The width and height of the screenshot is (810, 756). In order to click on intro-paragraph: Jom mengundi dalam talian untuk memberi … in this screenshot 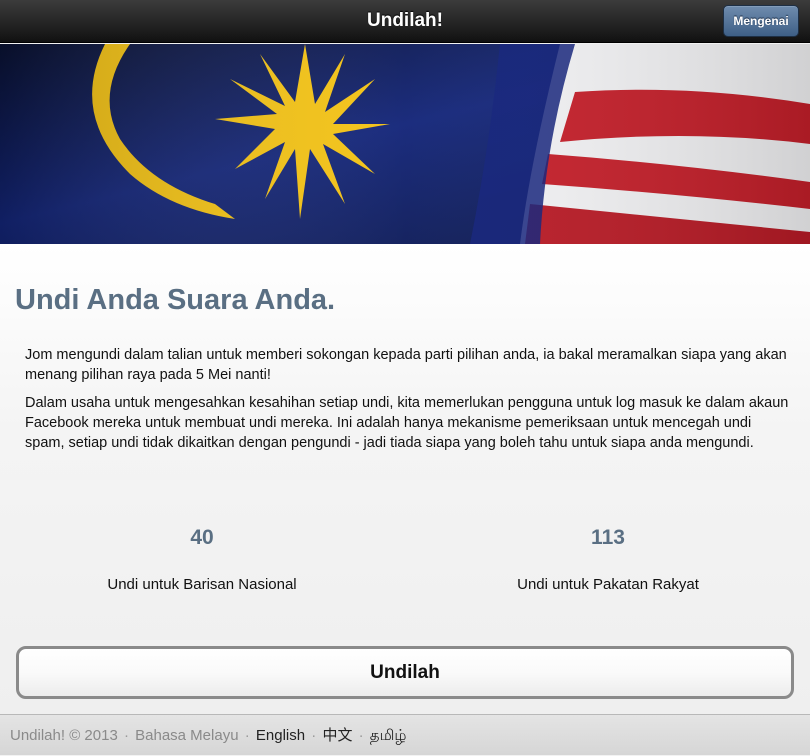, I will do `click(406, 365)`.